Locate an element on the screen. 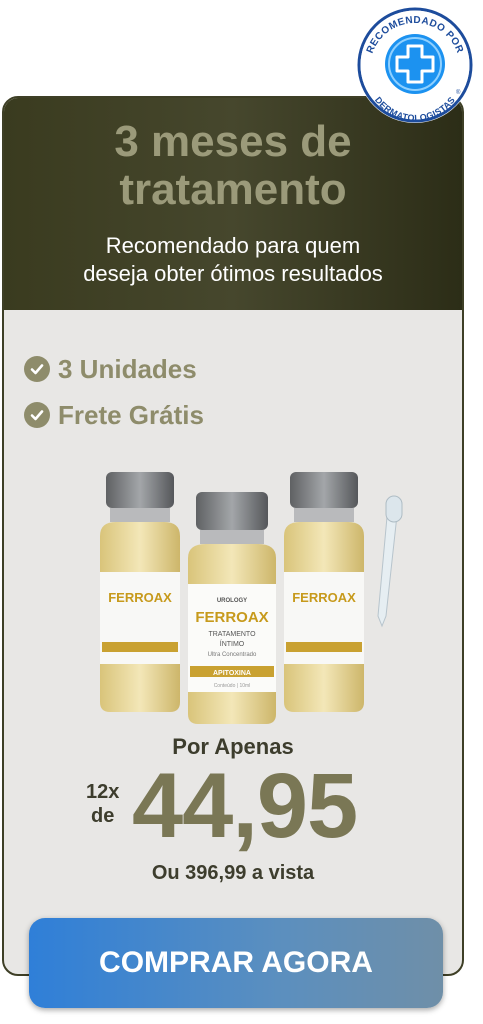 The width and height of the screenshot is (483, 1024). dermatologist-badge: RECOMENDADO POR DERMATOLOGISTAS ® is located at coordinates (415, 65).